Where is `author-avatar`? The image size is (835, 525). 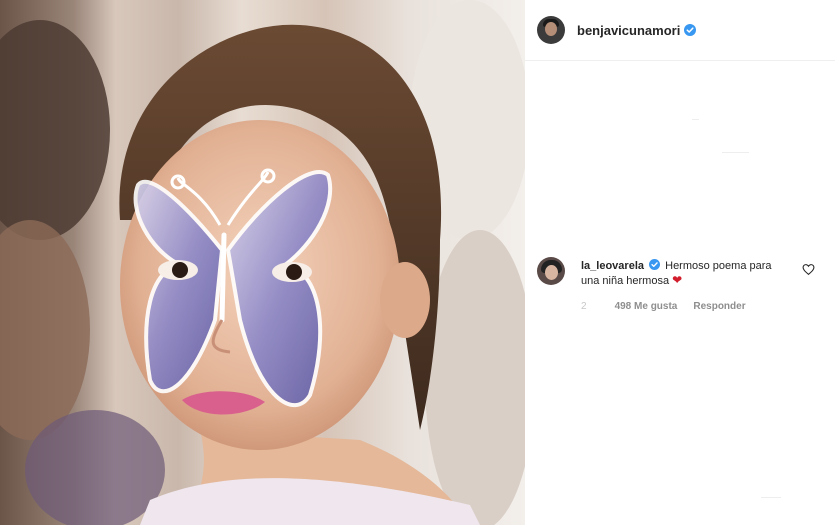 author-avatar is located at coordinates (551, 30).